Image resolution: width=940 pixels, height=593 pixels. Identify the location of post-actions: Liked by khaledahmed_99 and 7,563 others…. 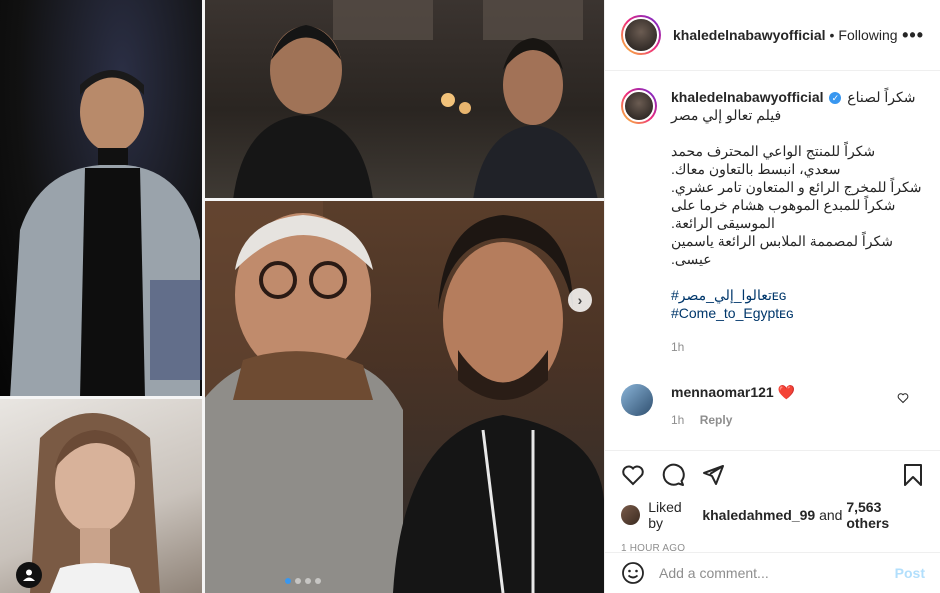
(772, 502).